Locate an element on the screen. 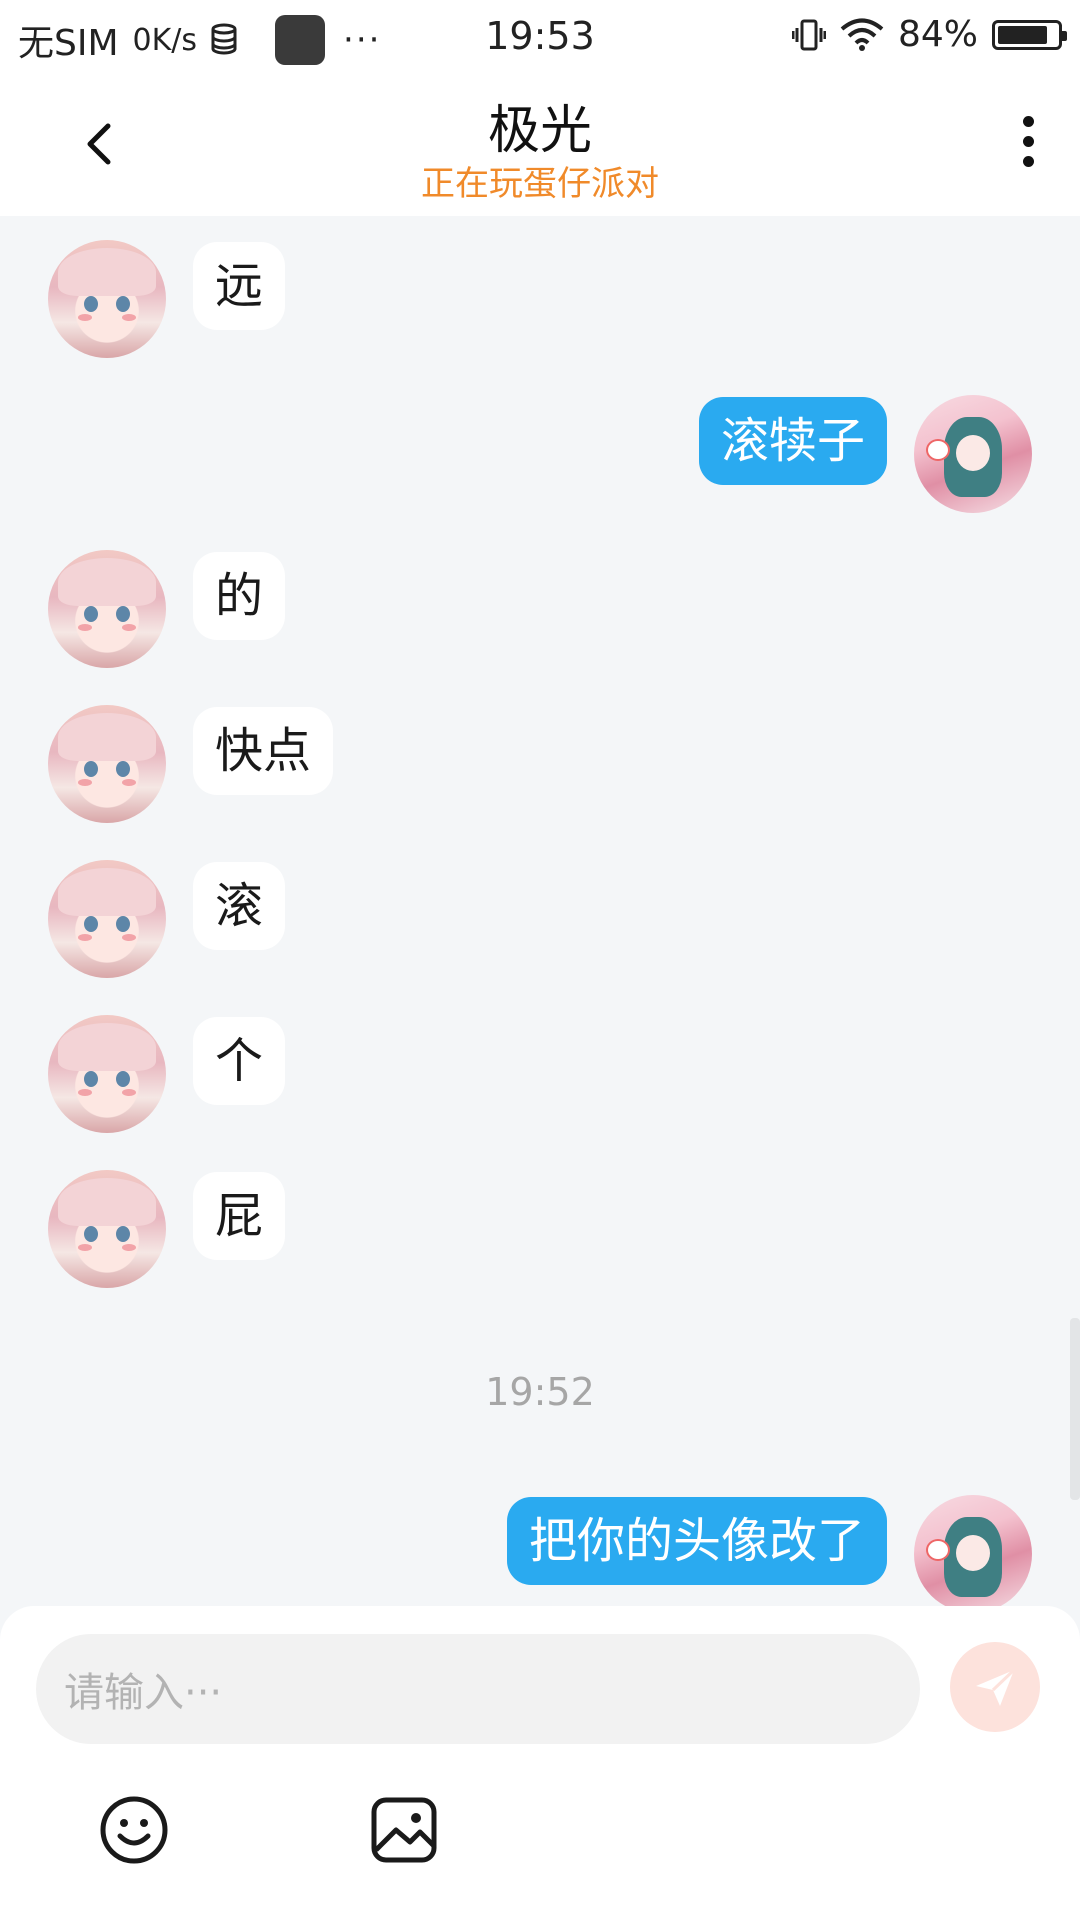 This screenshot has height=1920, width=1080. message-bubble-outgoing: 把你的头像改了 is located at coordinates (696, 1541).